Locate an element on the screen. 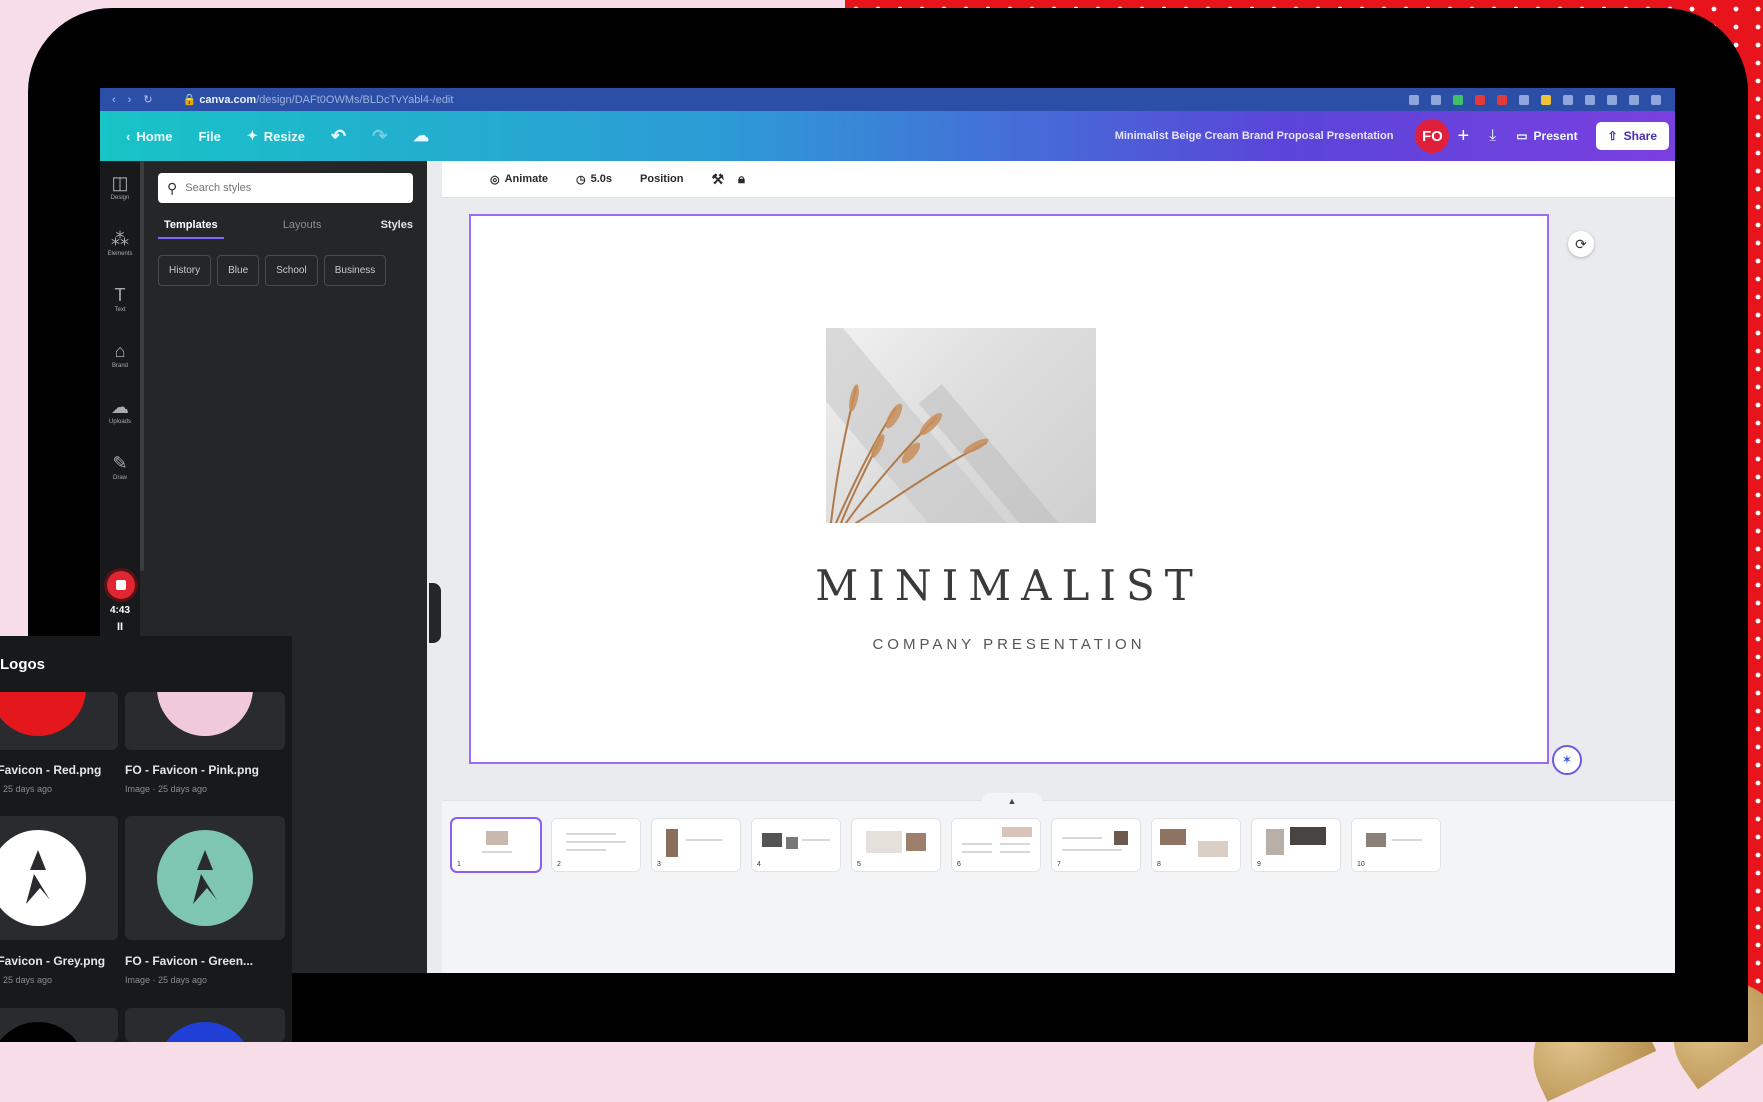  rail-item-text: T Text is located at coordinates (120, 299).